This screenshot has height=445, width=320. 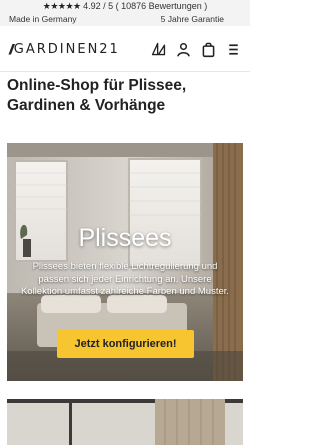 I want to click on logo-mark: //, so click(x=11, y=49).